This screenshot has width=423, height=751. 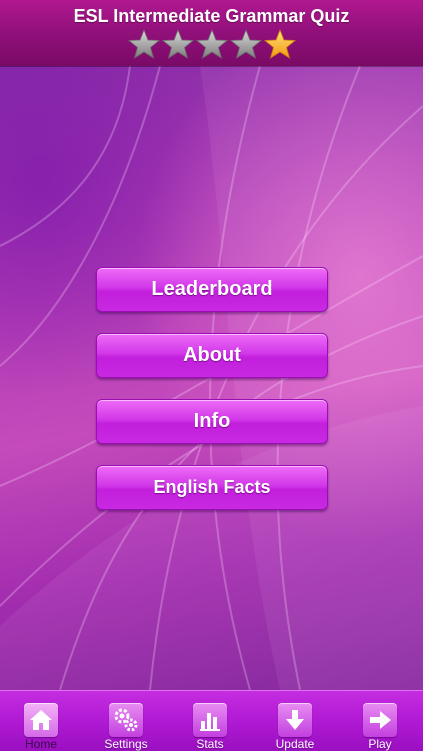 I want to click on tab-play: Play, so click(x=380, y=721).